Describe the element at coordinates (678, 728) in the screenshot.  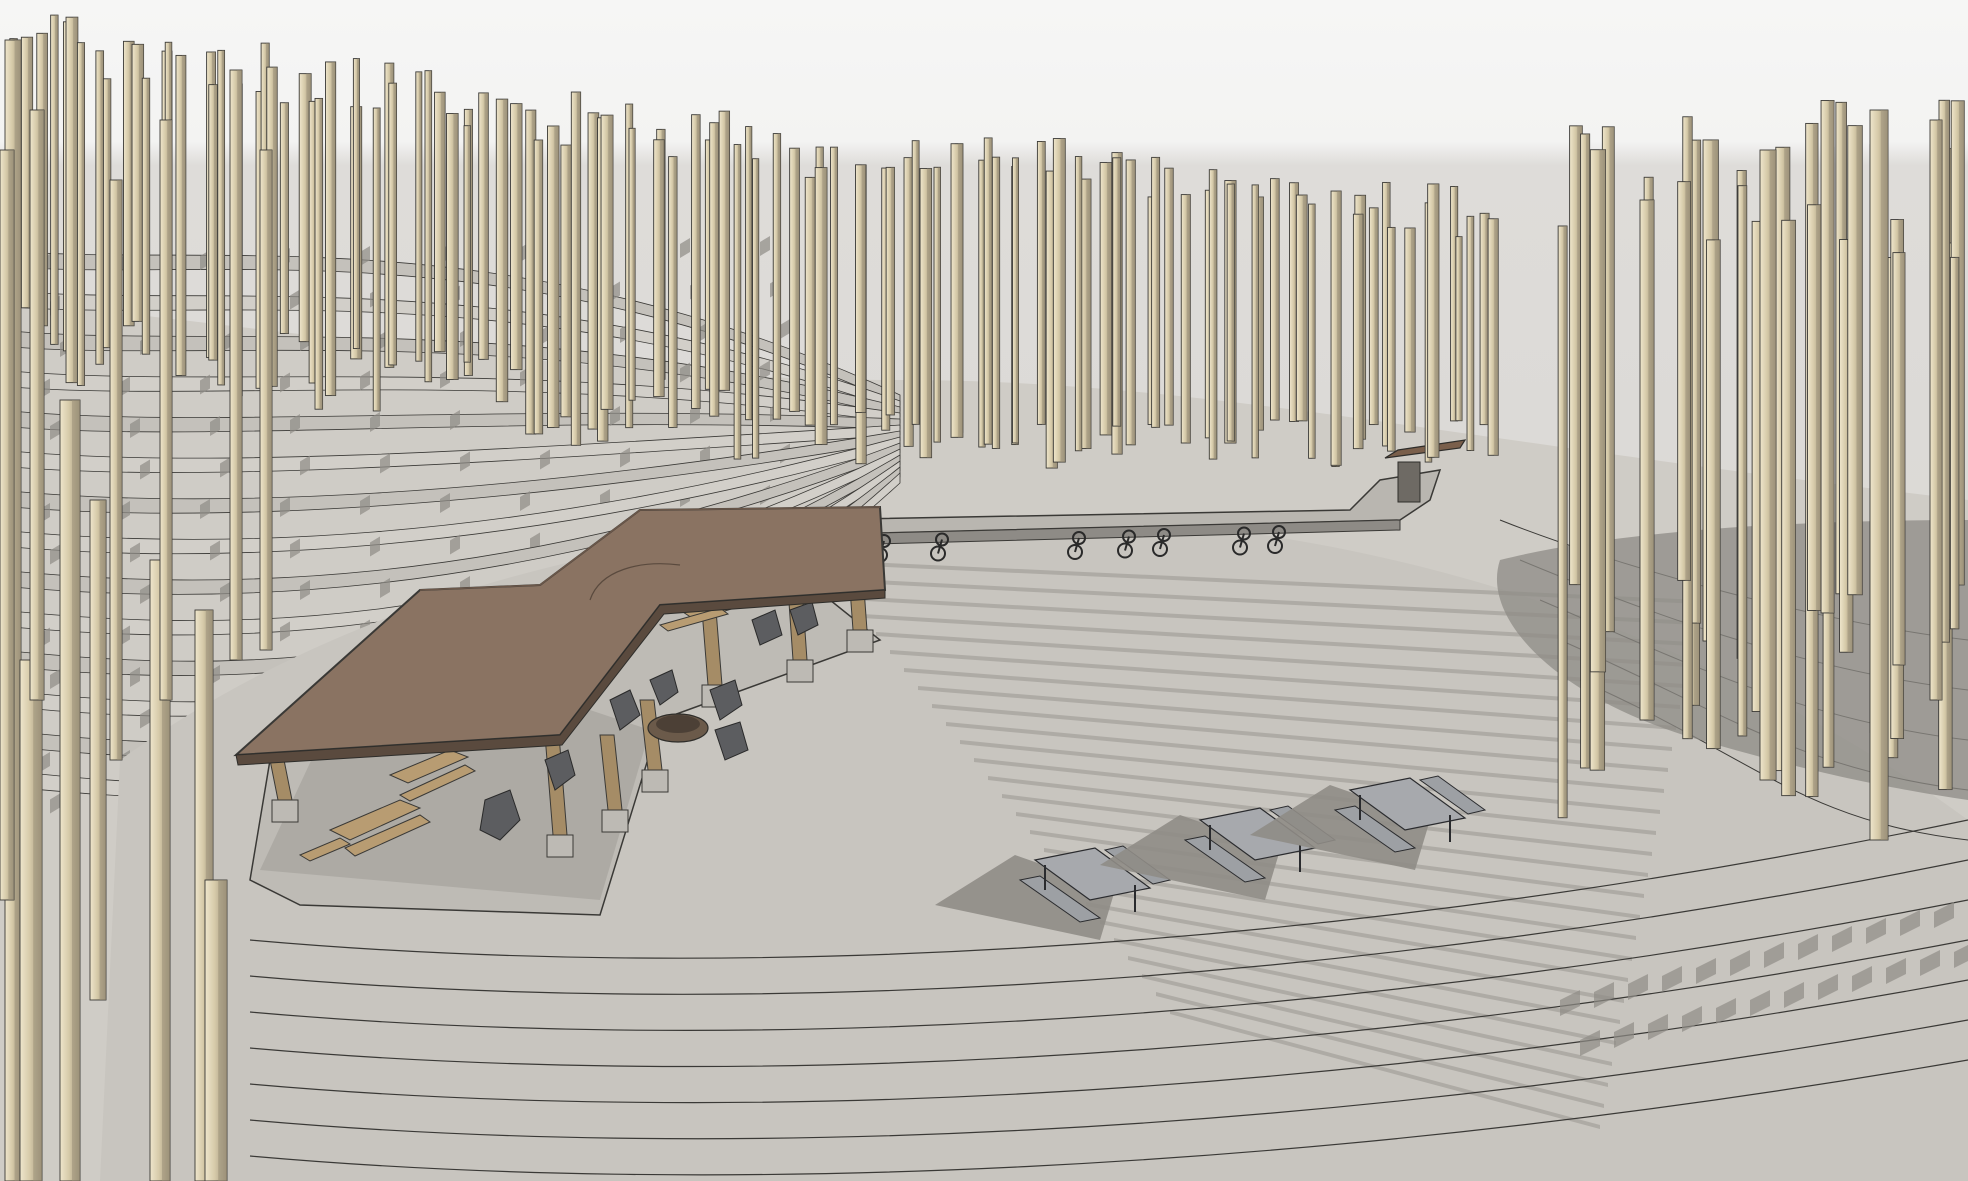
I see `fire-pit` at that location.